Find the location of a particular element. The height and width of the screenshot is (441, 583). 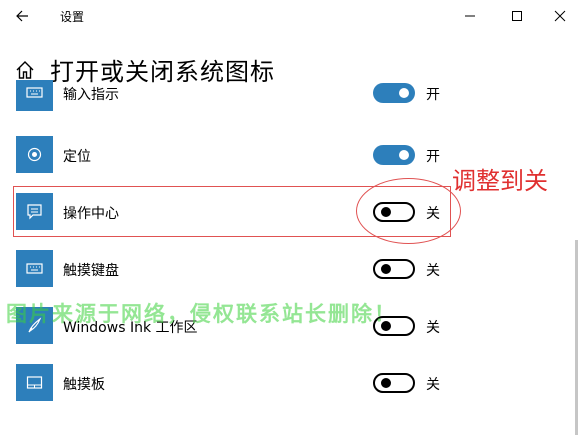

highlight-ellipse is located at coordinates (408, 211).